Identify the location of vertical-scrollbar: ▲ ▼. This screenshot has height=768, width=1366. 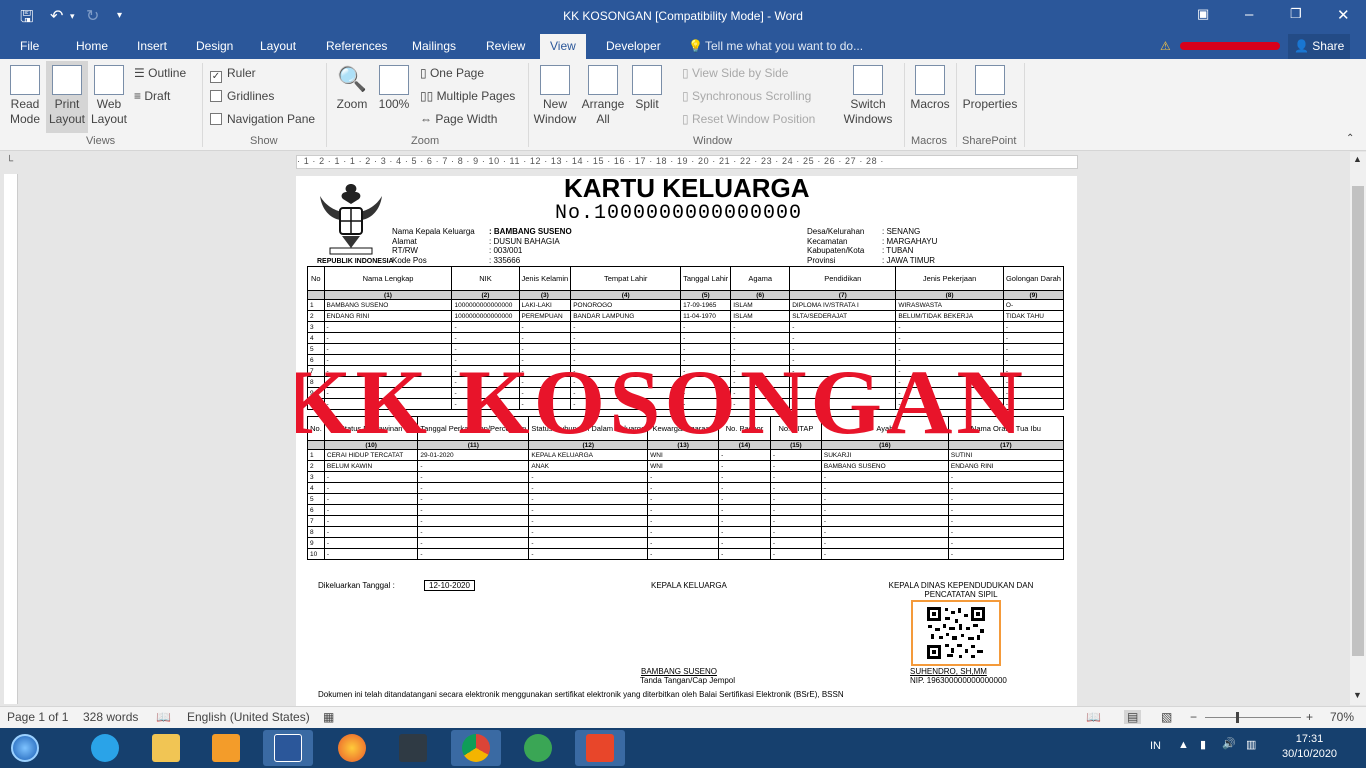
(1358, 428).